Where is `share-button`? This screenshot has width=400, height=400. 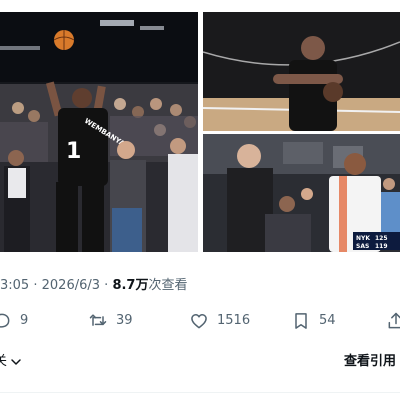
share-button is located at coordinates (393, 321).